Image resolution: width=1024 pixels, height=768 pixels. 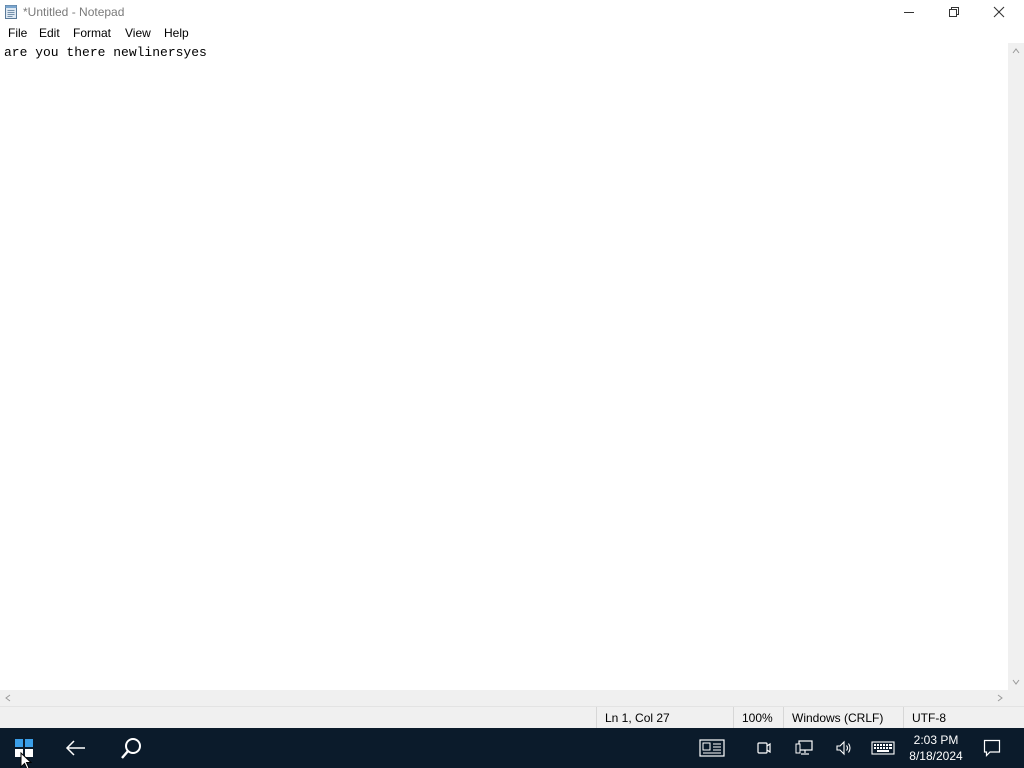 I want to click on notification-icon, so click(x=992, y=748).